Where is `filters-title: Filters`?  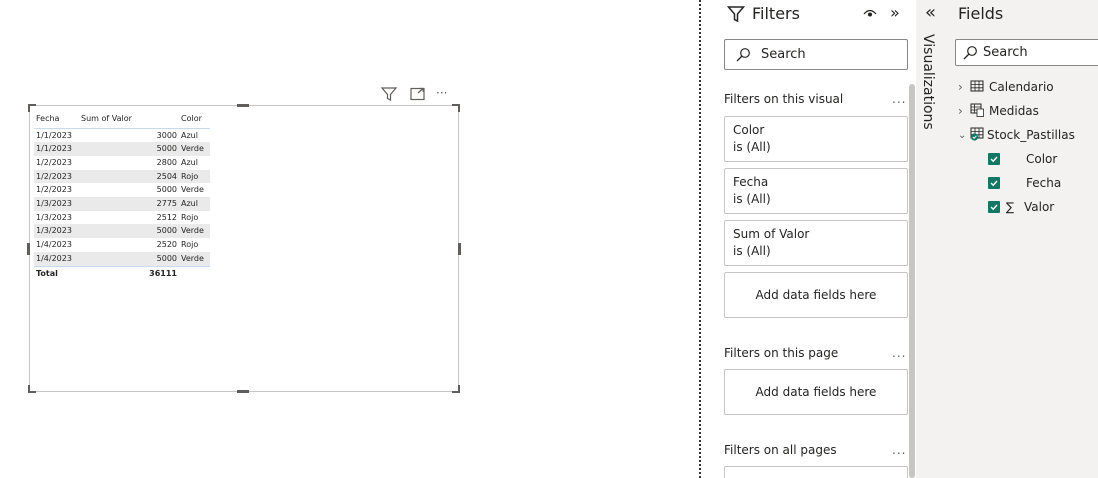 filters-title: Filters is located at coordinates (776, 13).